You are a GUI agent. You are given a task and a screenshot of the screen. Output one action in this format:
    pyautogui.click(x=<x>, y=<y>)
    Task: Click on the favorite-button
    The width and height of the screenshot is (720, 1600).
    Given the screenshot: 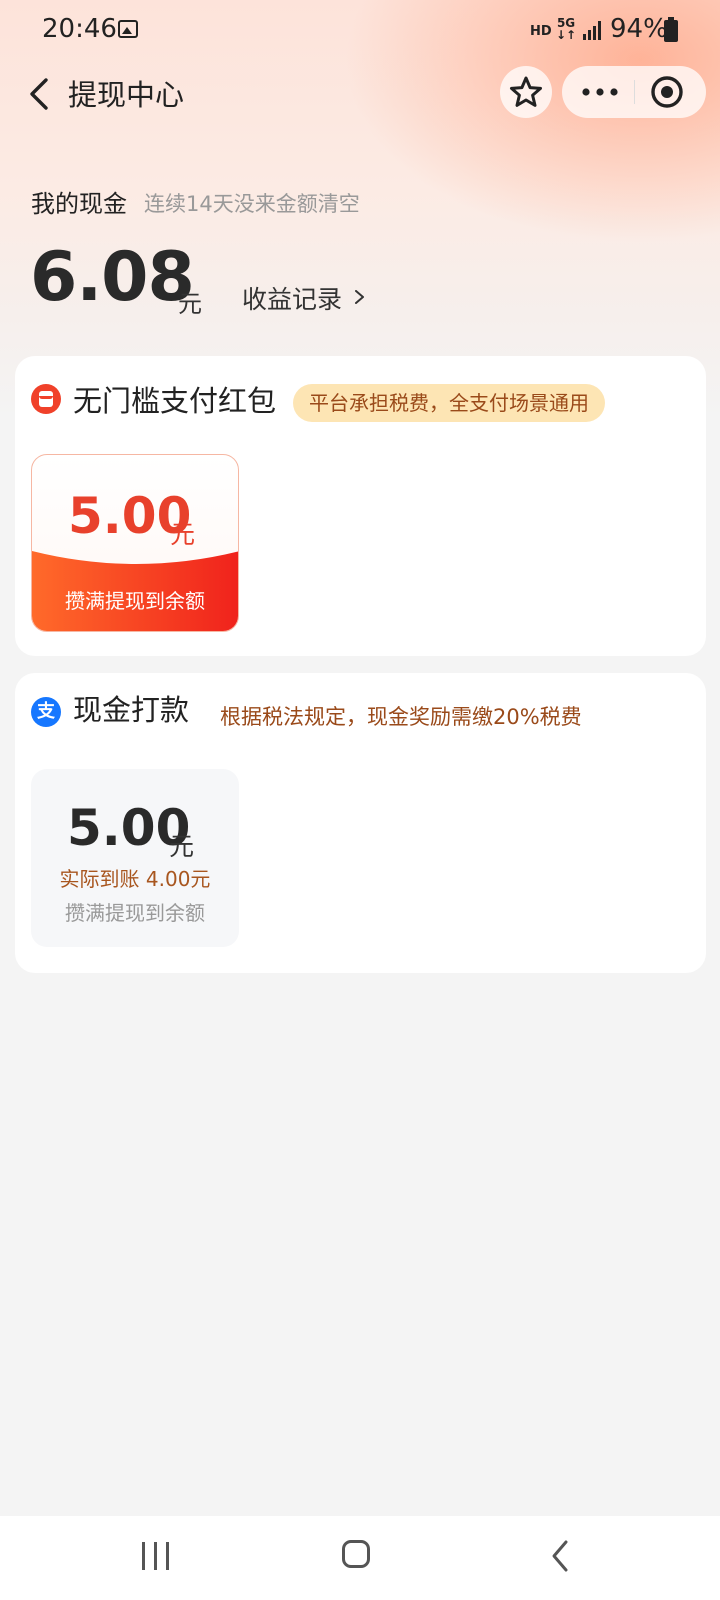 What is the action you would take?
    pyautogui.click(x=526, y=92)
    